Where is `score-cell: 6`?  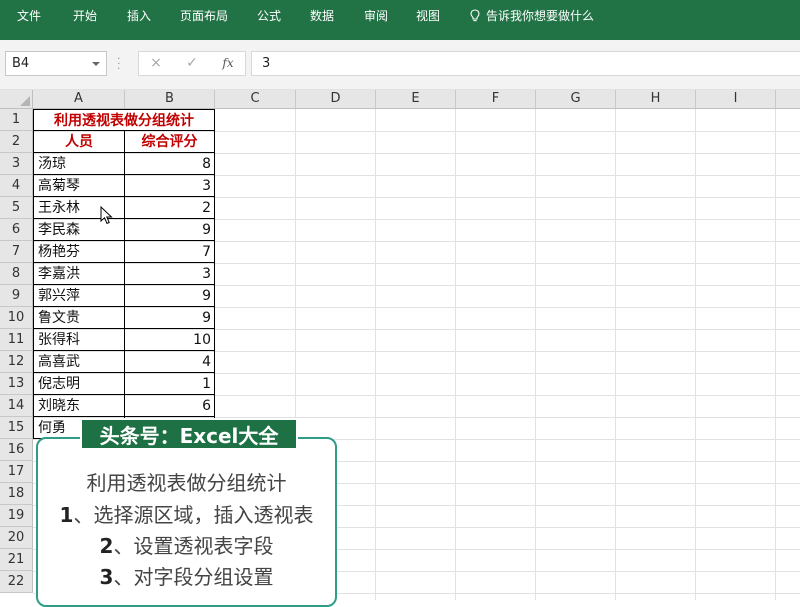 score-cell: 6 is located at coordinates (170, 406).